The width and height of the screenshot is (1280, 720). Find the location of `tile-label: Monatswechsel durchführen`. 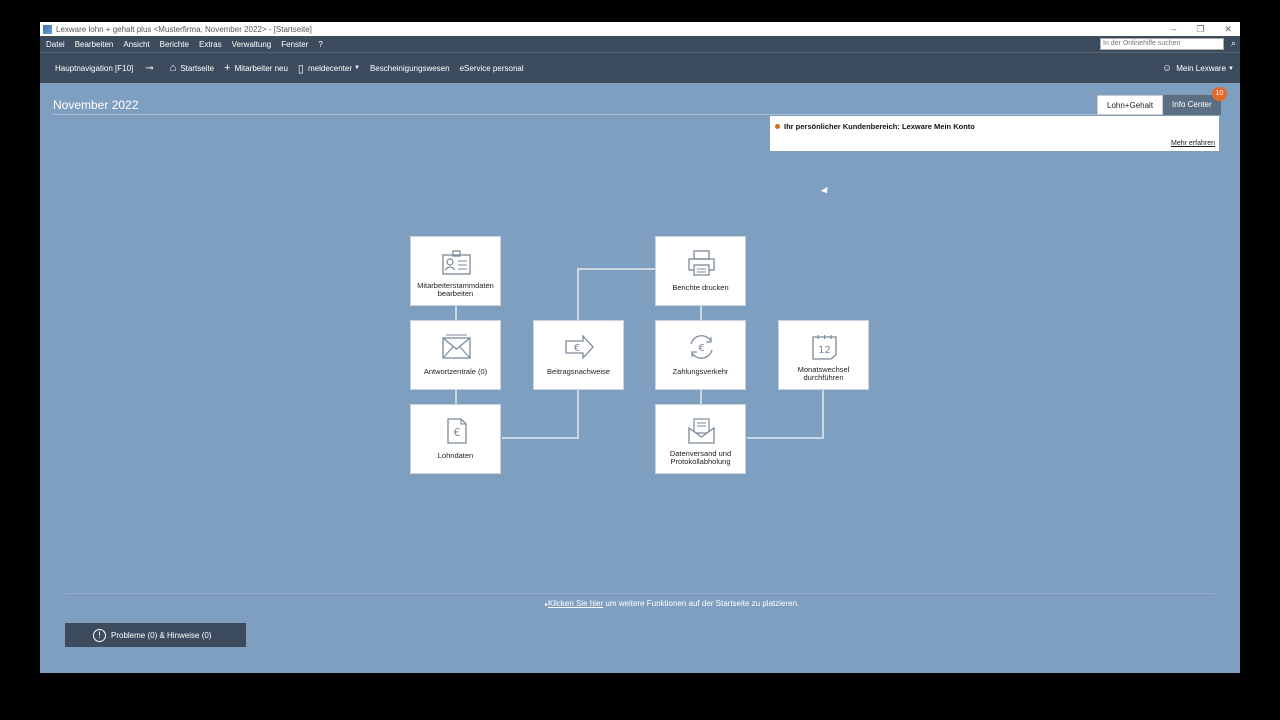

tile-label: Monatswechsel durchführen is located at coordinates (823, 373).